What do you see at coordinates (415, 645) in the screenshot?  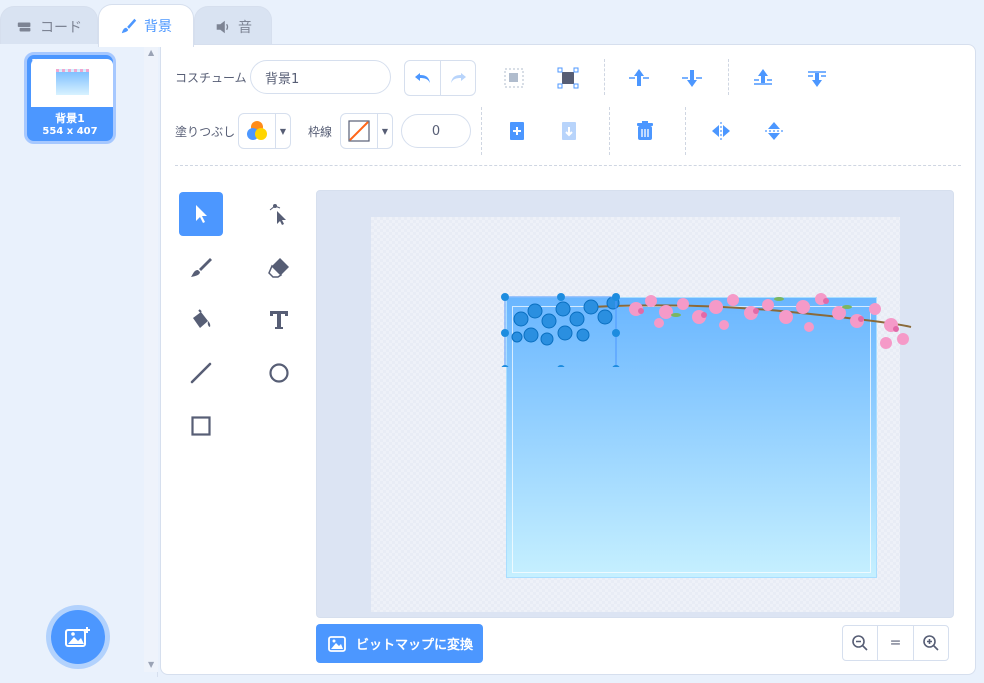 I see `convert-button-label: ビットマップに変換` at bounding box center [415, 645].